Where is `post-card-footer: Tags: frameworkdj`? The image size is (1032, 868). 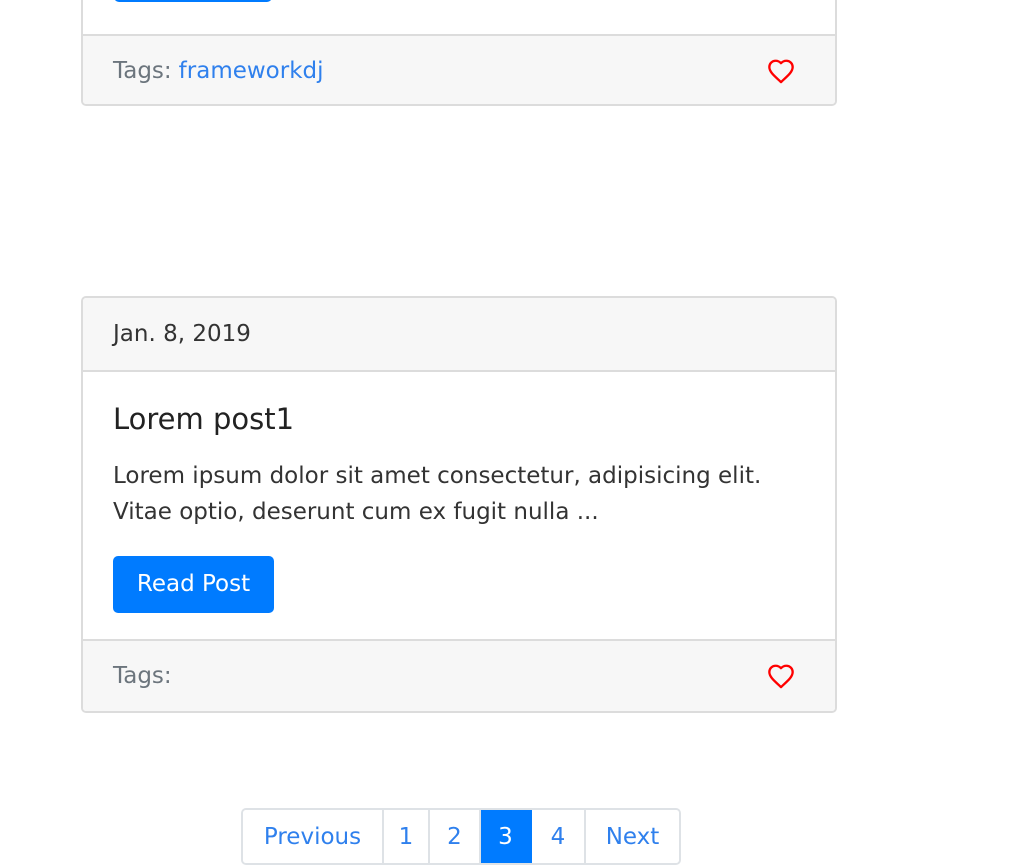 post-card-footer: Tags: frameworkdj is located at coordinates (459, 69).